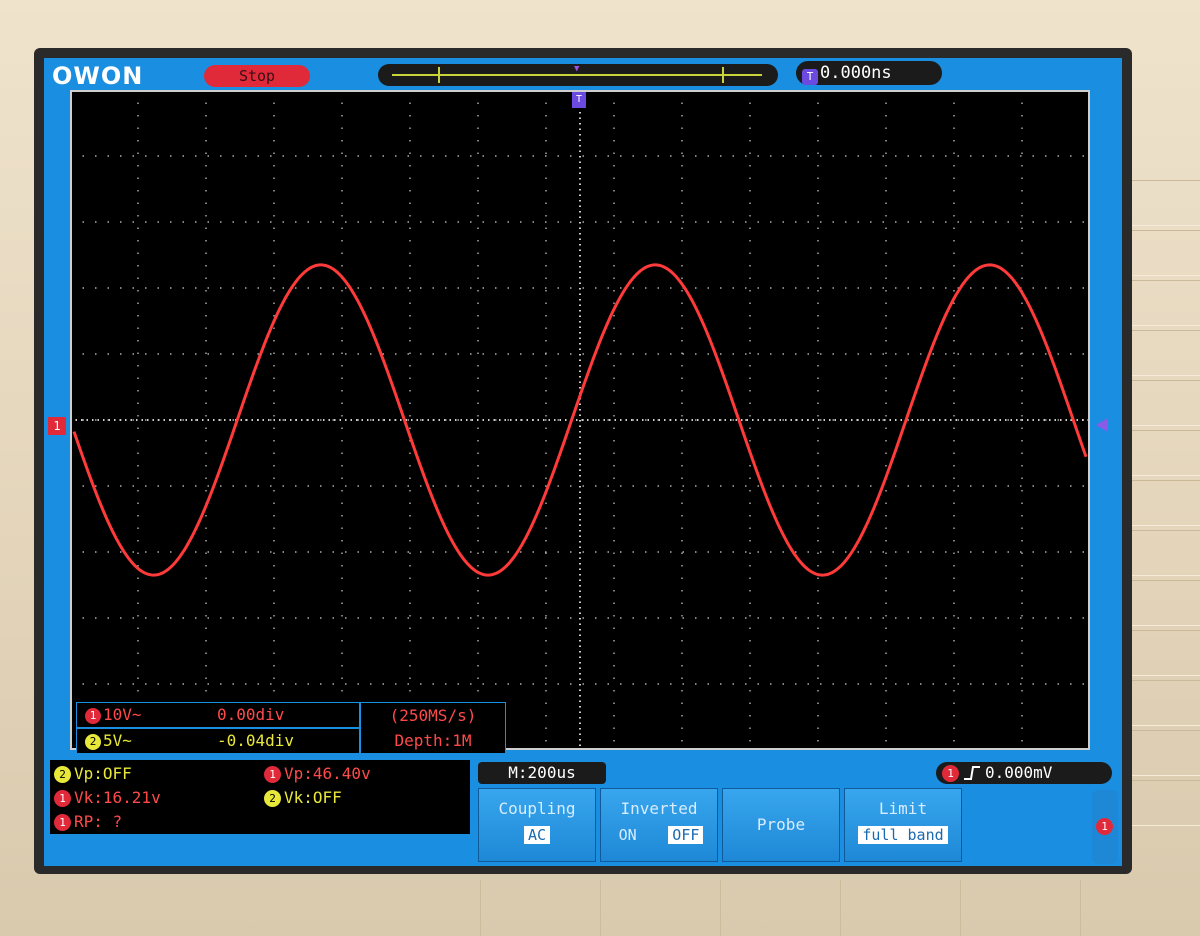  What do you see at coordinates (903, 808) in the screenshot?
I see `menu-title: Limit` at bounding box center [903, 808].